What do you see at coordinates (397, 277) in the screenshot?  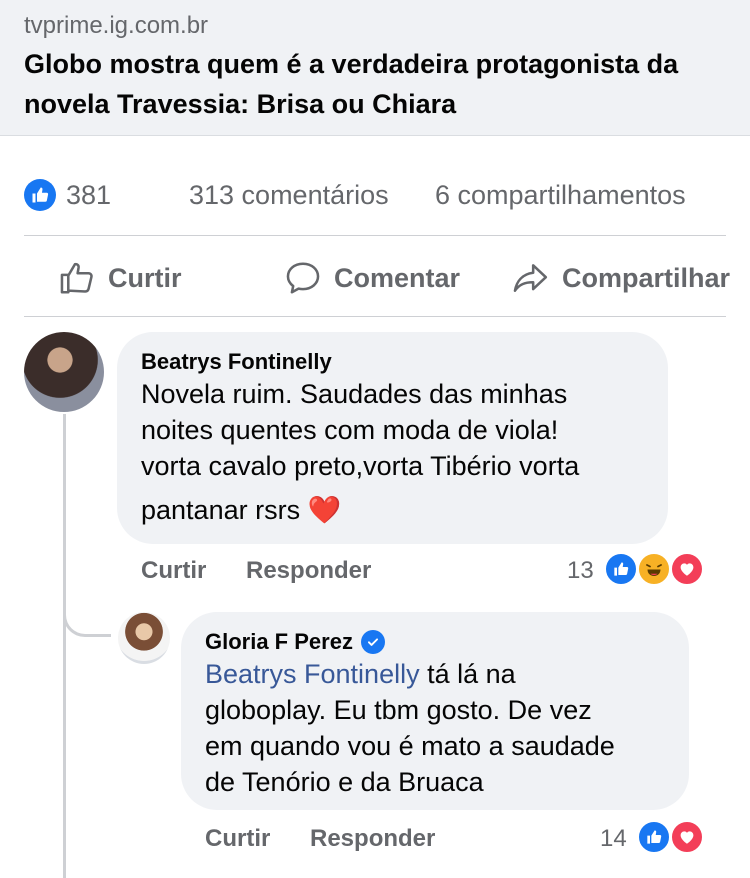 I see `comment-button-label: Comentar` at bounding box center [397, 277].